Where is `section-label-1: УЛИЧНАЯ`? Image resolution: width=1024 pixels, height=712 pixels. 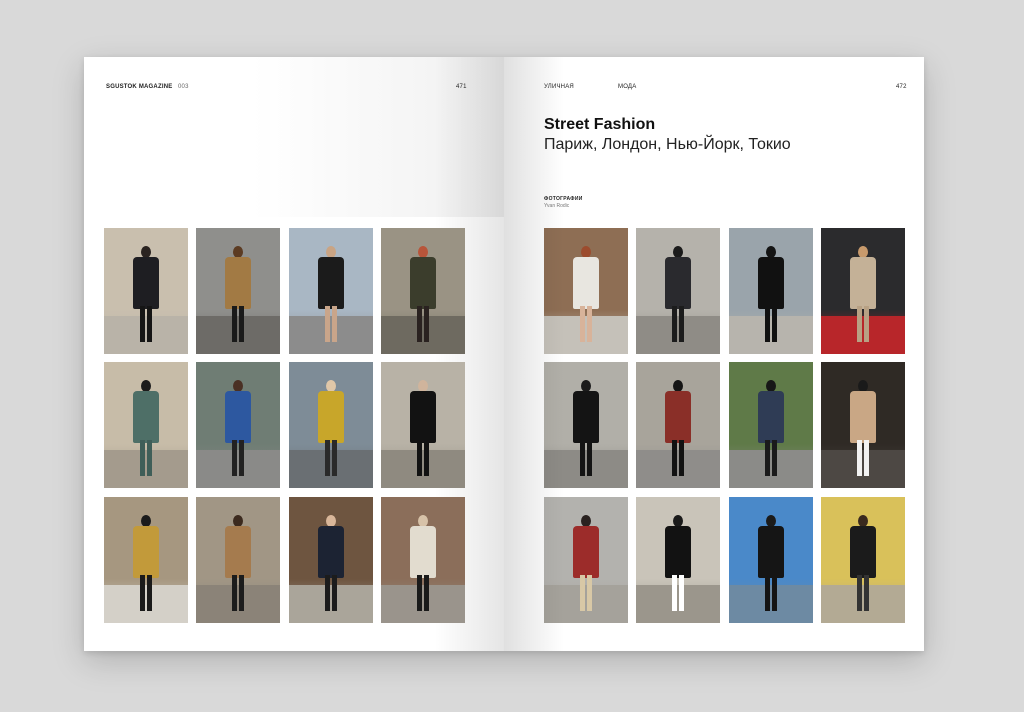
section-label-1: УЛИЧНАЯ is located at coordinates (559, 87).